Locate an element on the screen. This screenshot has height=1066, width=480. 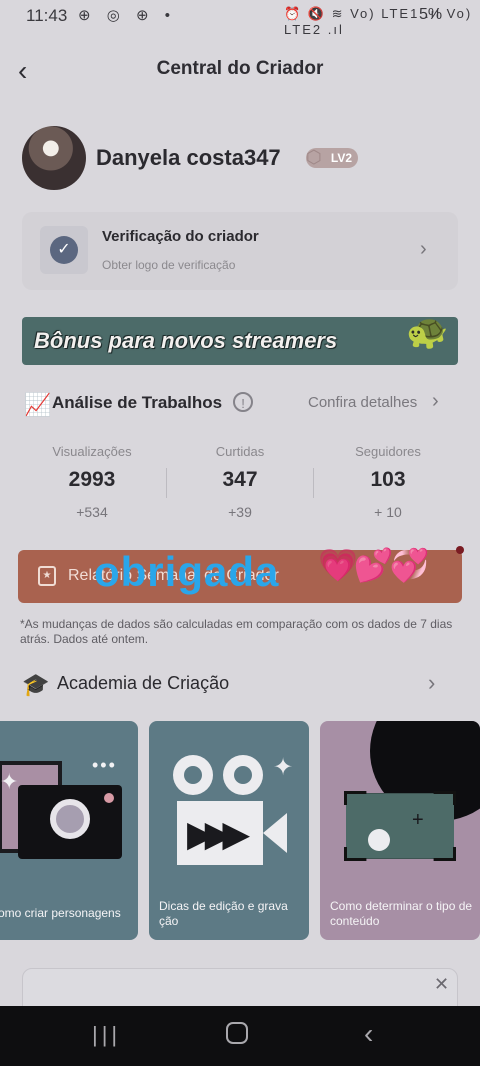
battery-level: 5% is located at coordinates (431, 14).